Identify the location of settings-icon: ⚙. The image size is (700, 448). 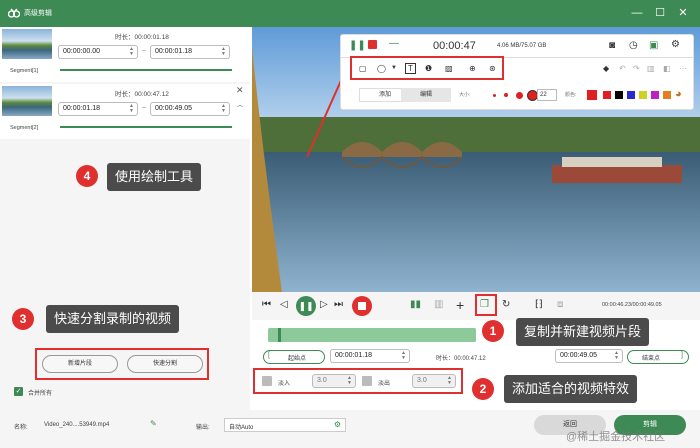
(675, 44).